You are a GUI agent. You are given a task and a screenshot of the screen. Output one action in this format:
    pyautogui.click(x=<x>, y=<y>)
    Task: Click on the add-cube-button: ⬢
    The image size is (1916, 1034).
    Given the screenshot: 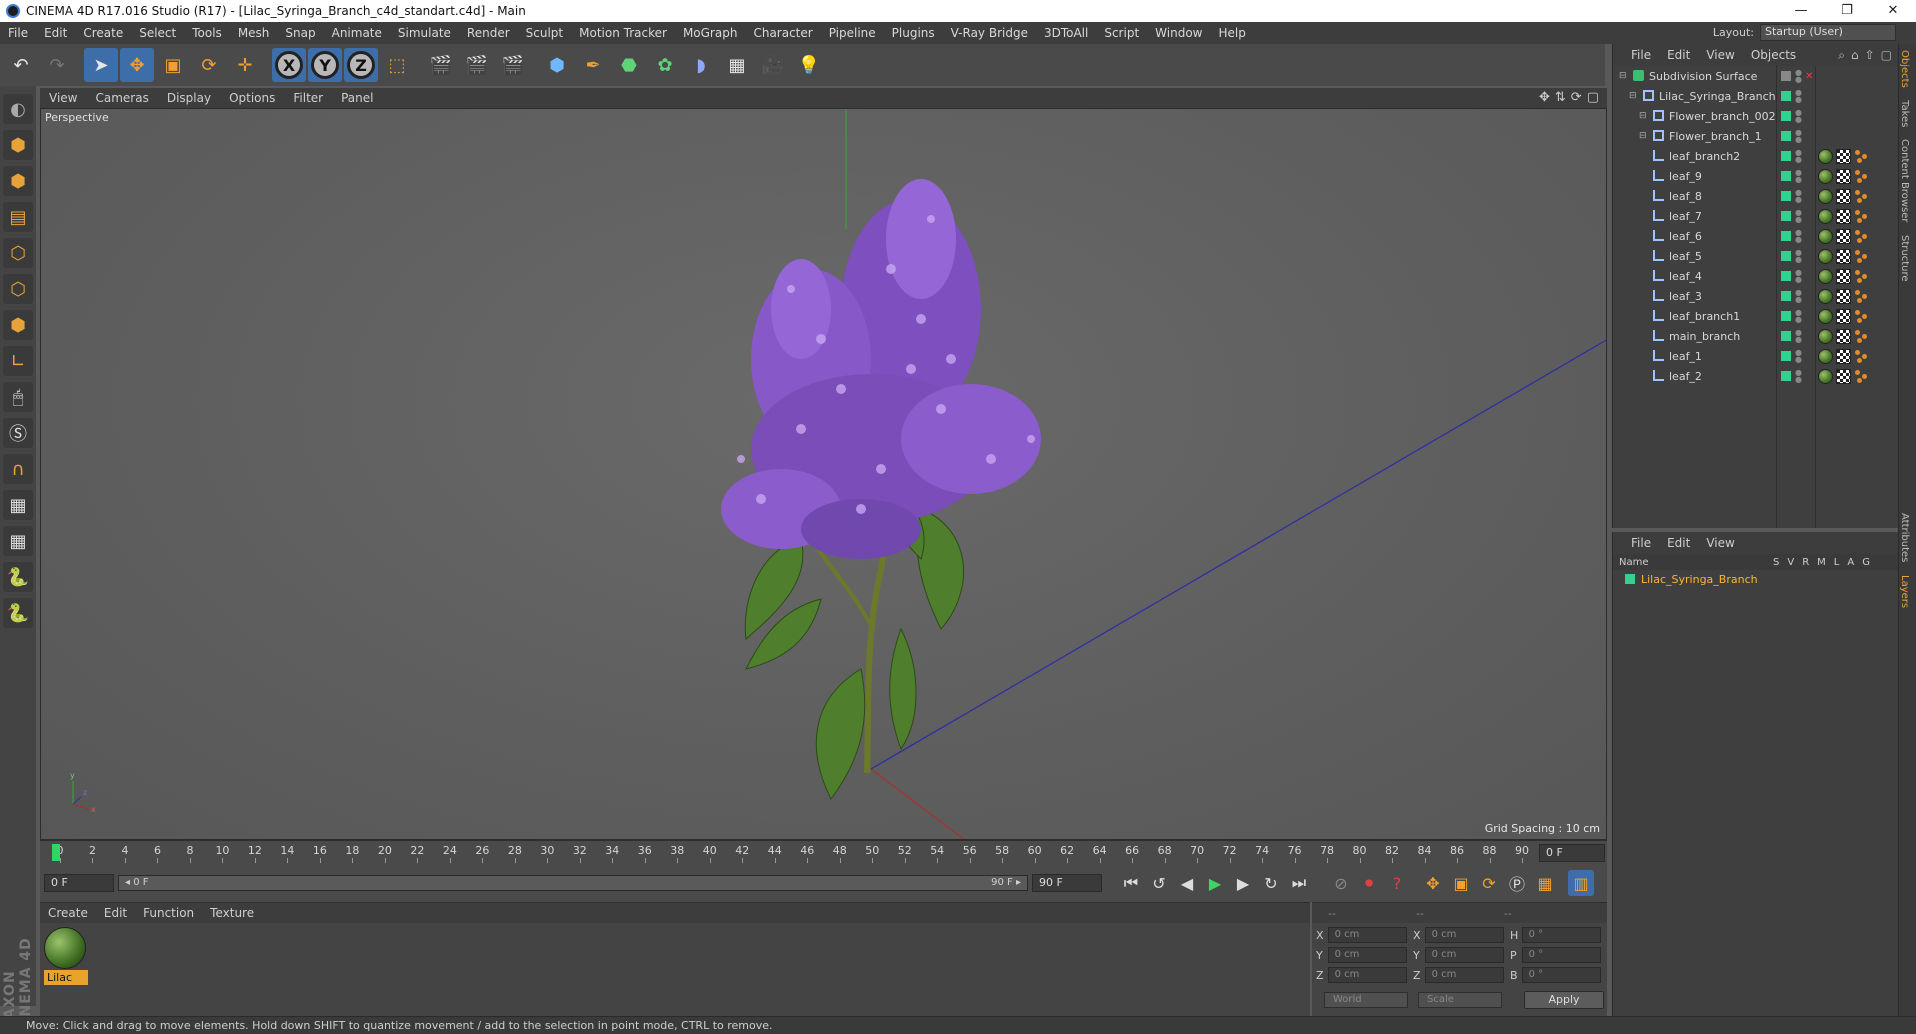 What is the action you would take?
    pyautogui.click(x=557, y=65)
    